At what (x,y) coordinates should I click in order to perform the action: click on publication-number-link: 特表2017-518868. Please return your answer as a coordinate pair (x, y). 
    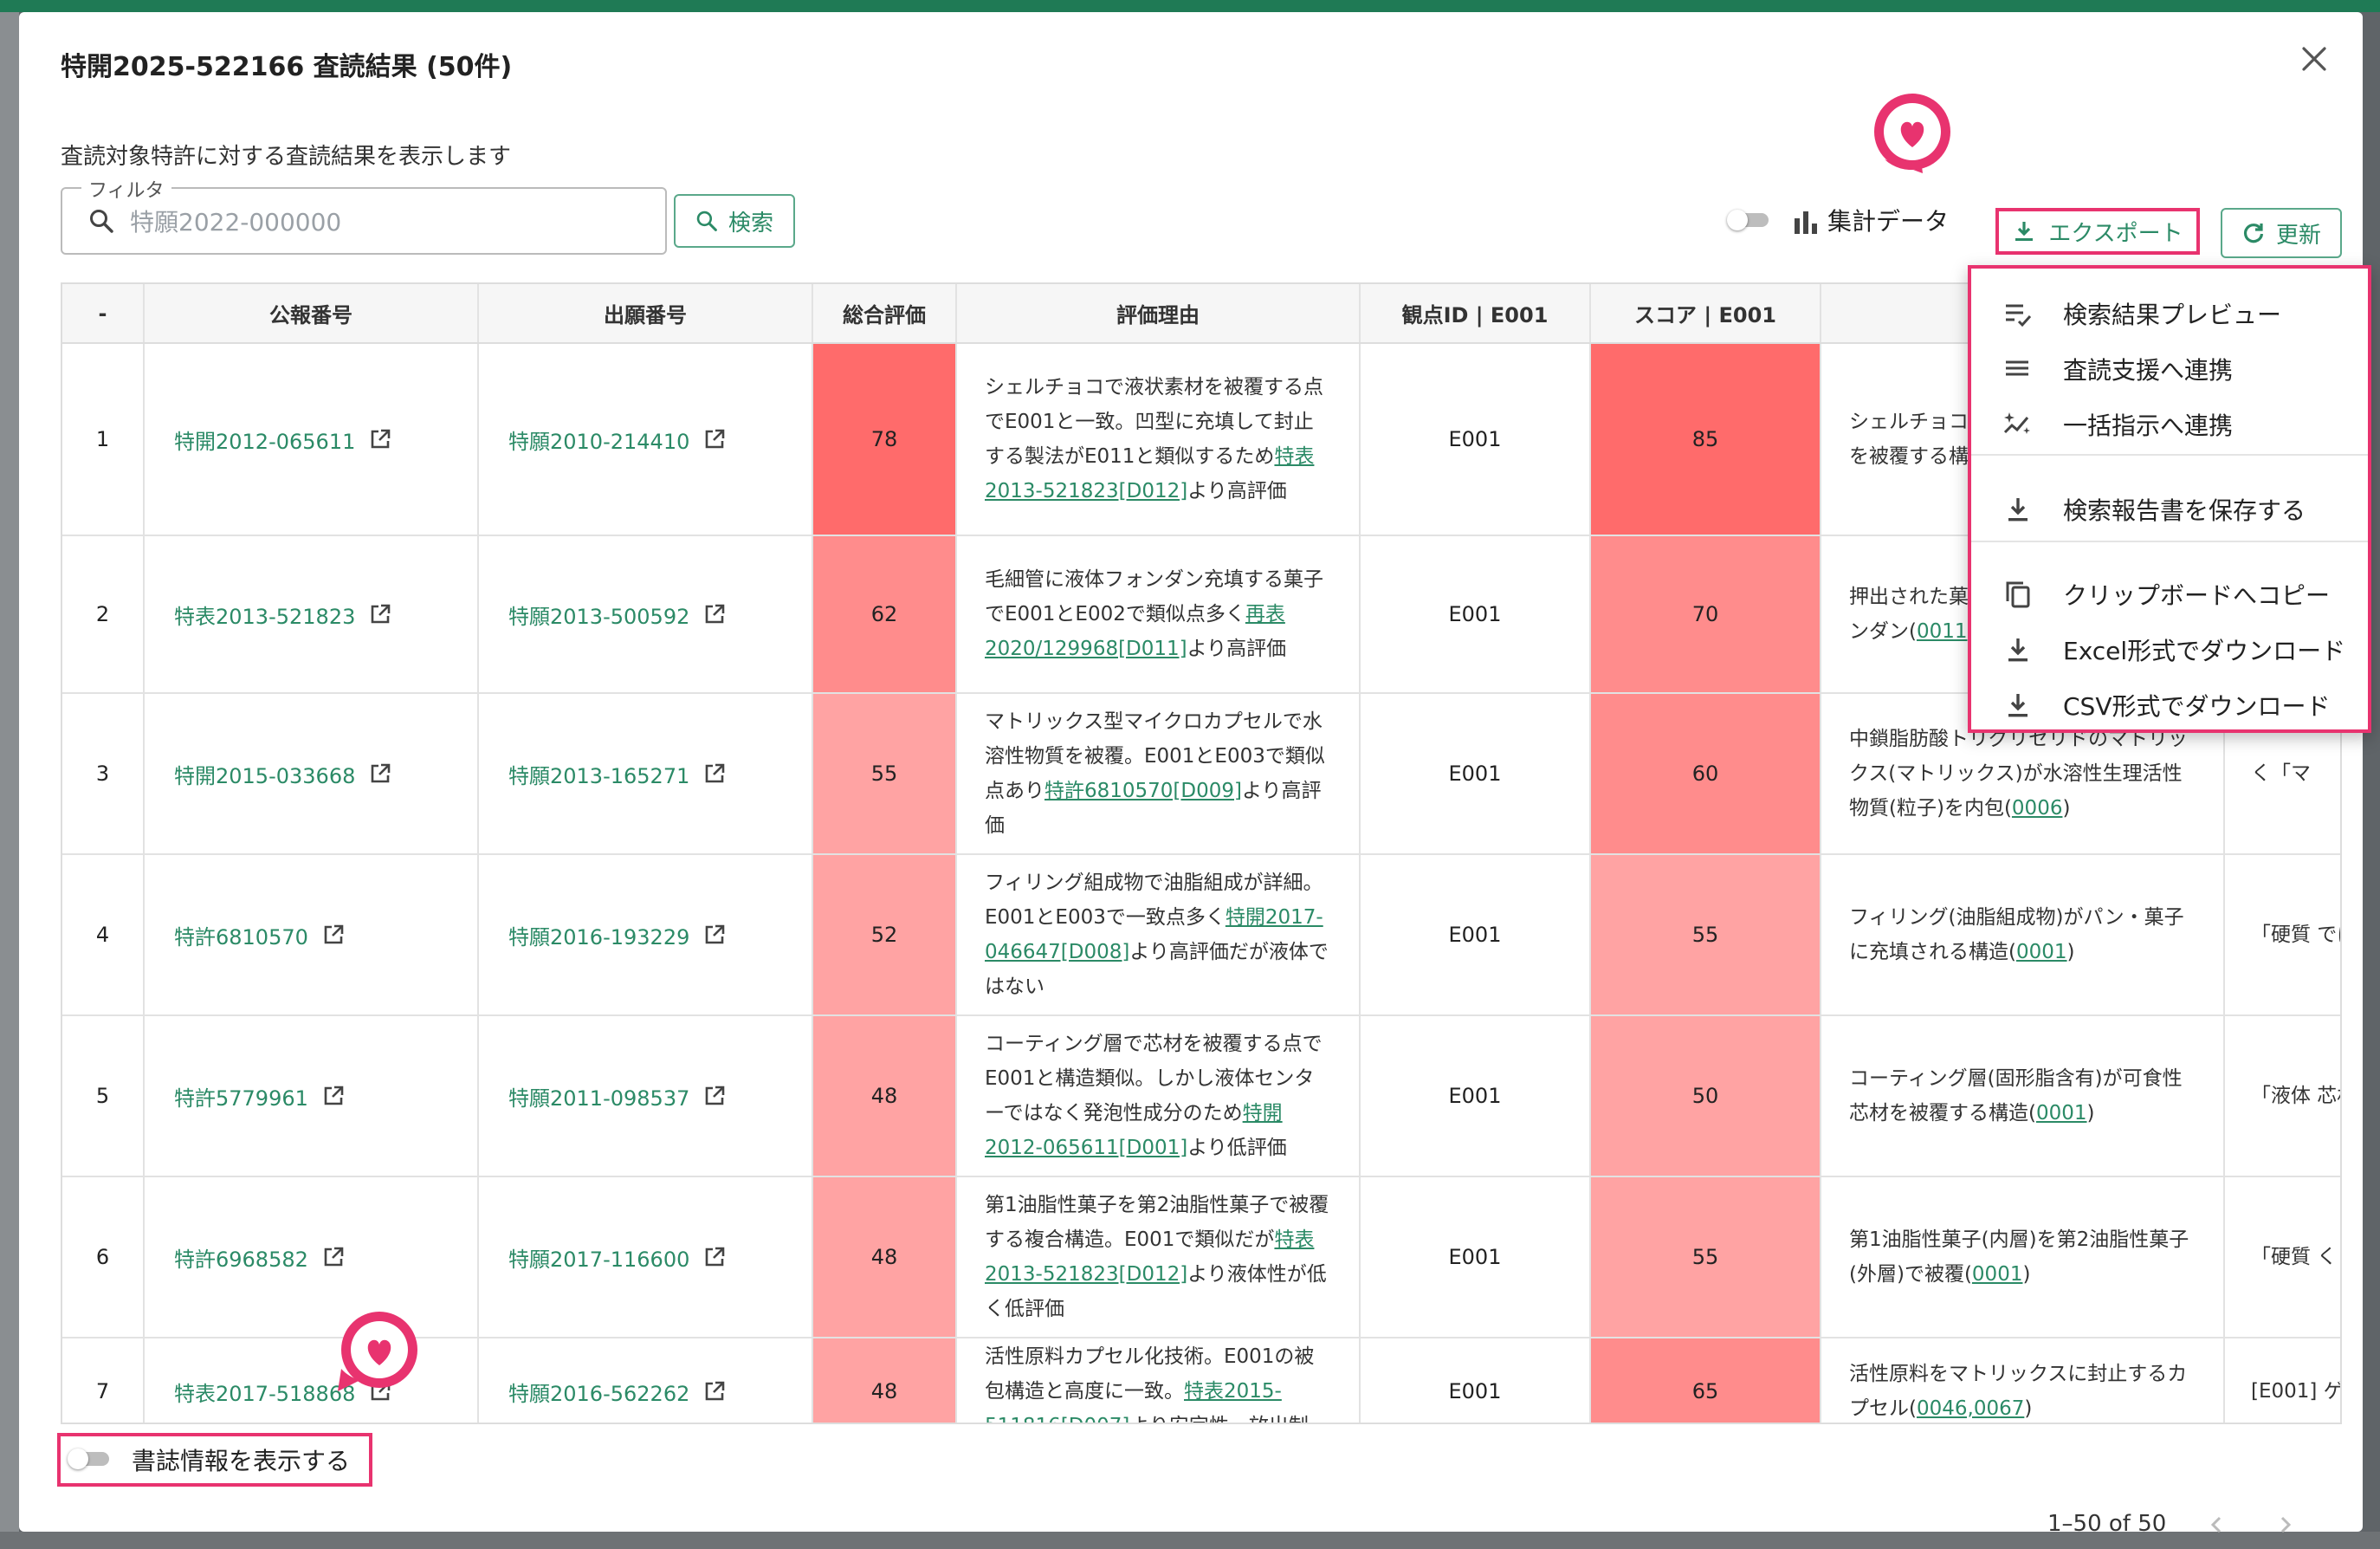
    Looking at the image, I should click on (264, 1392).